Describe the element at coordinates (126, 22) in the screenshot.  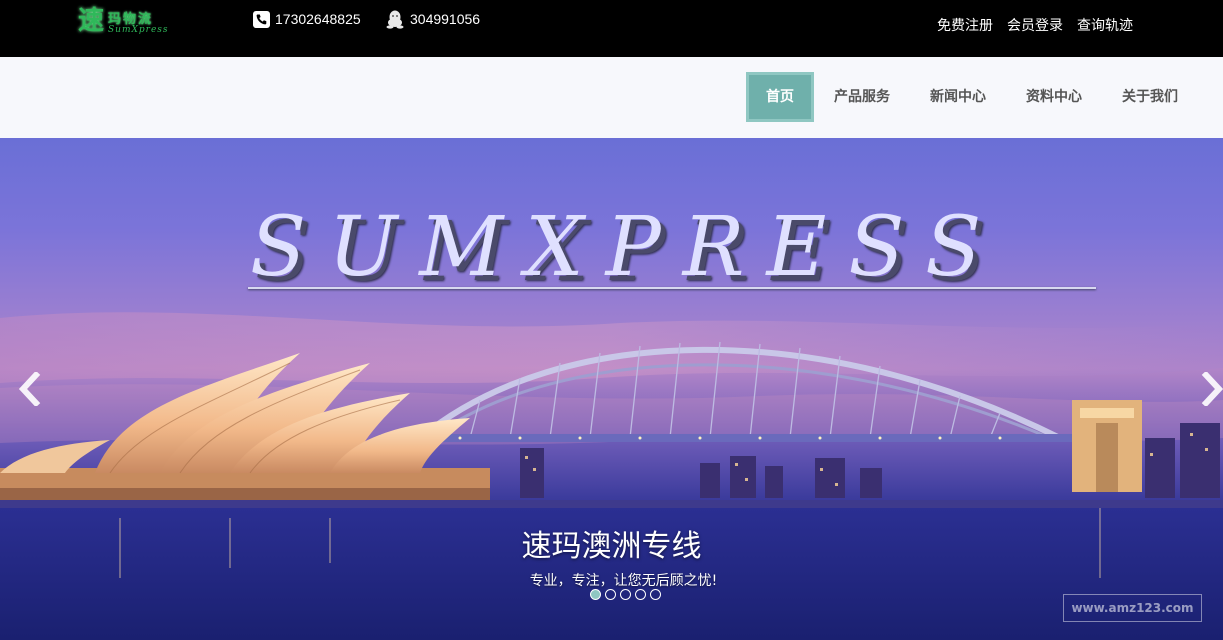
I see `logo: 速 玛物流 SumXpress` at that location.